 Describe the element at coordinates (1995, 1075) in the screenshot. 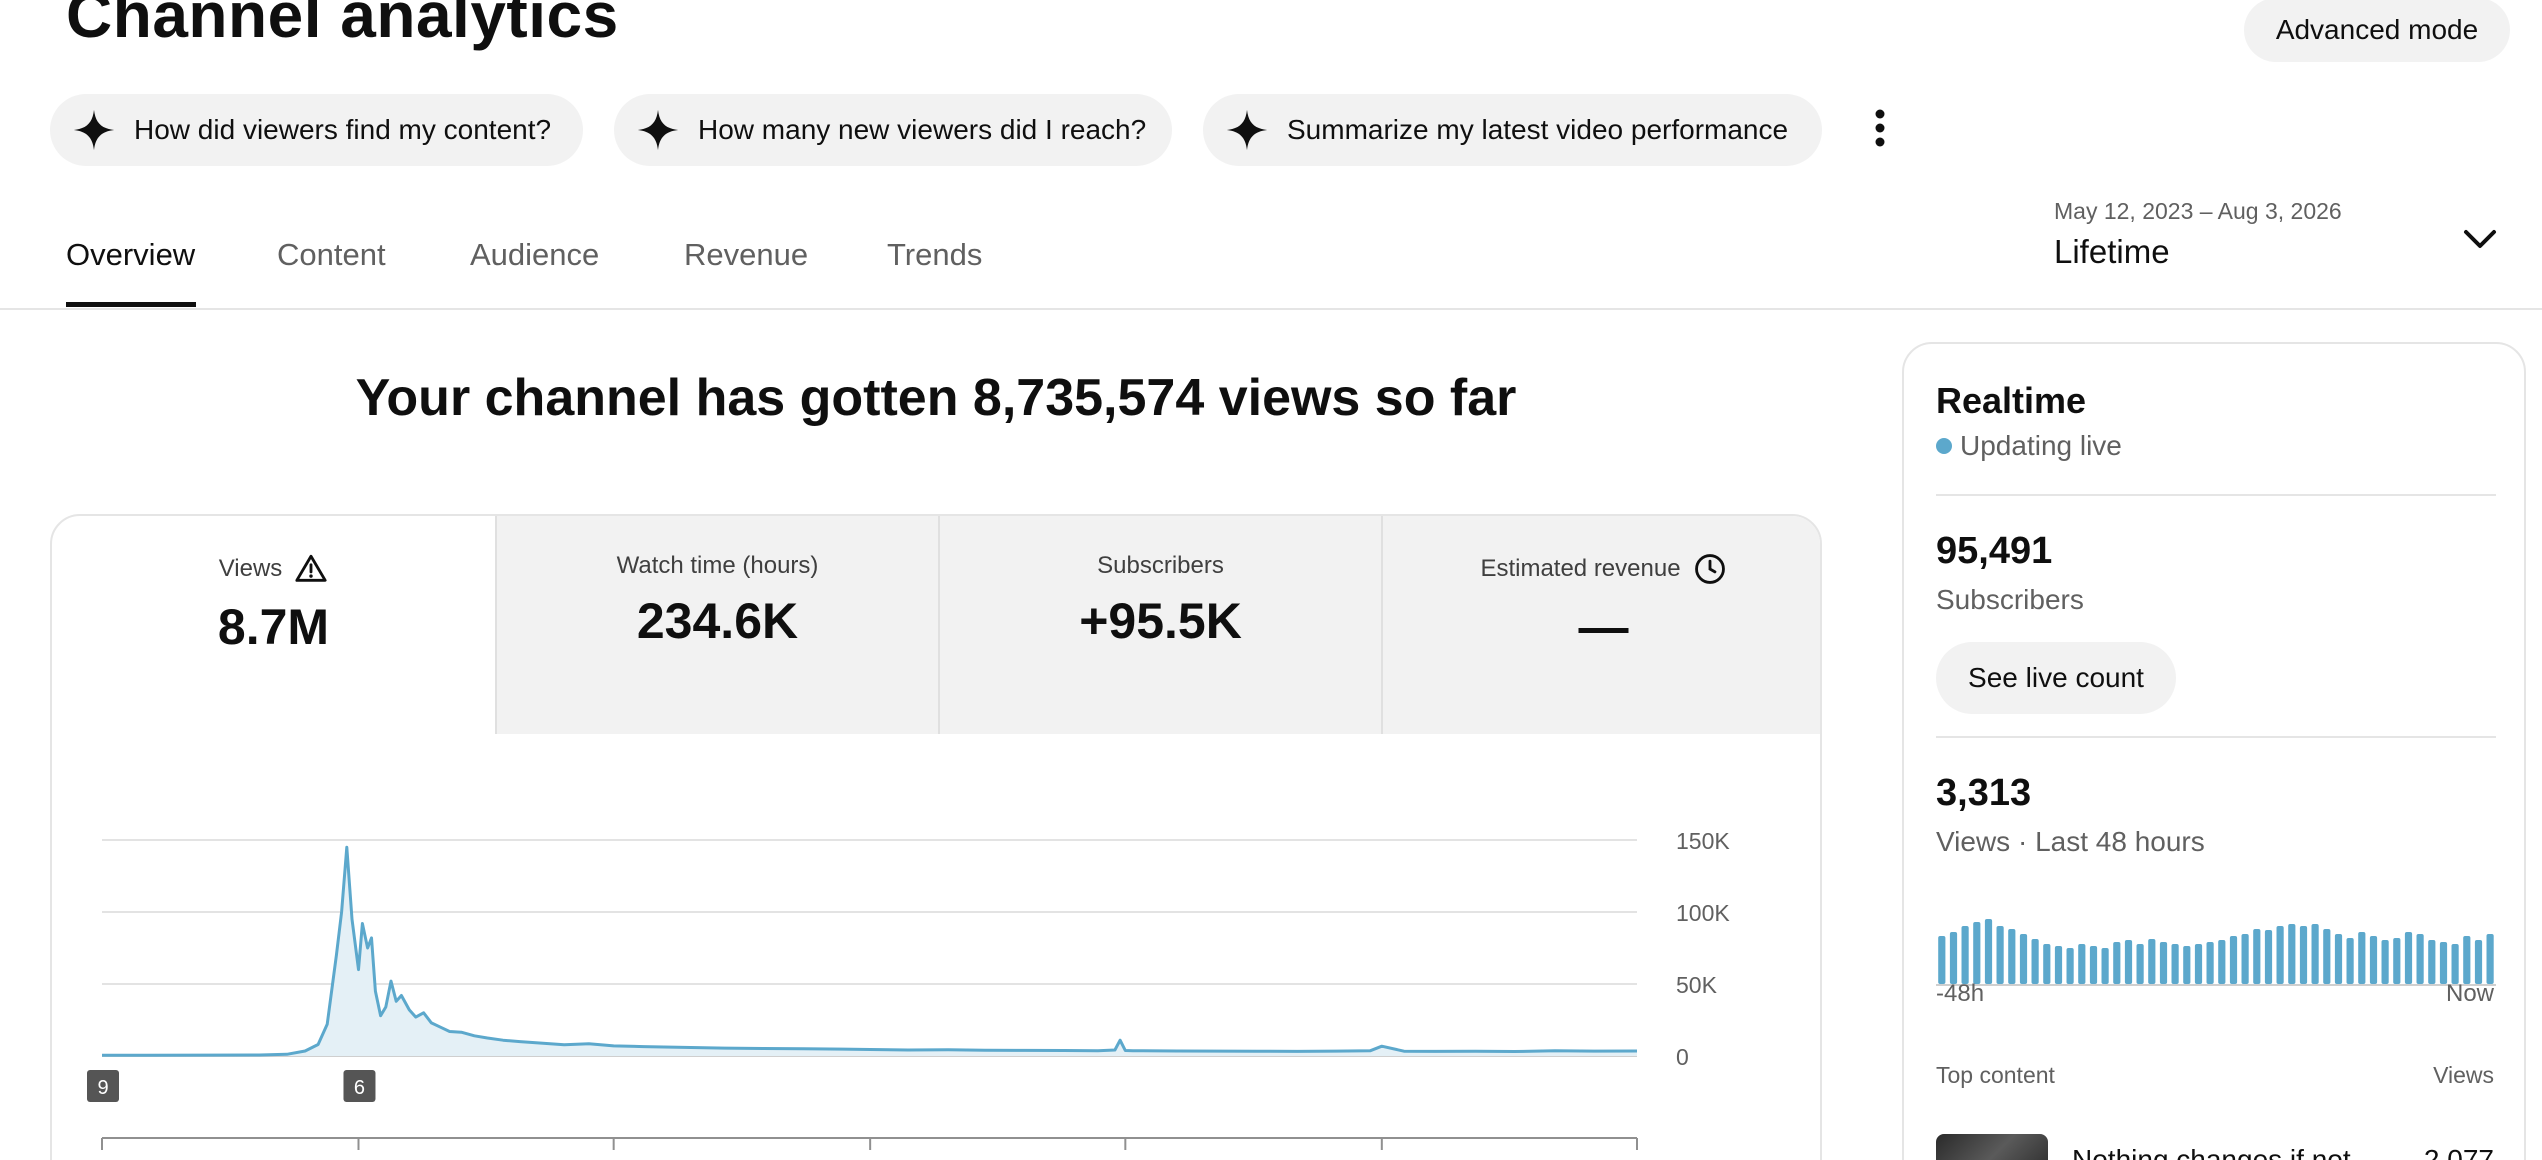

I see `top-content-label: Top content` at that location.